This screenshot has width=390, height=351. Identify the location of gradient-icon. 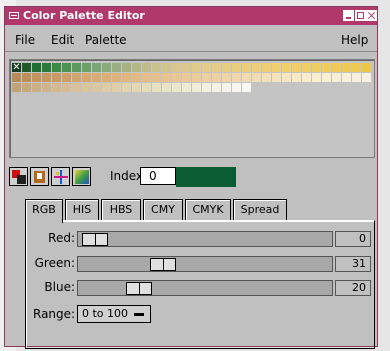
(81, 176).